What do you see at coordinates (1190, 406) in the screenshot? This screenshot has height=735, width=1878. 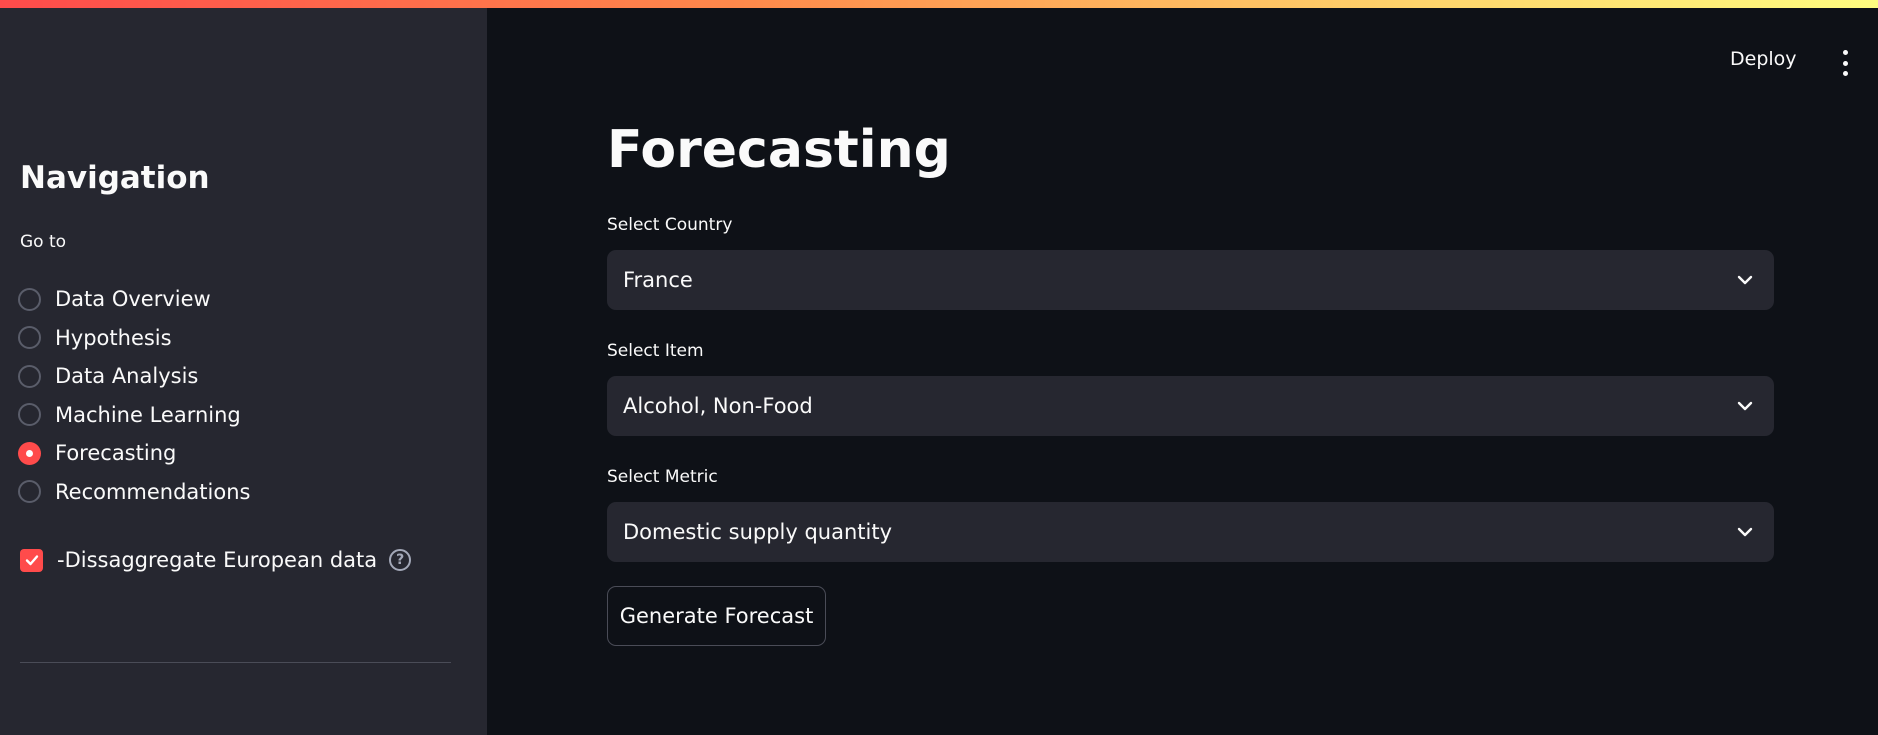 I see `select-item-dropdown: Alcohol, Non-Food` at bounding box center [1190, 406].